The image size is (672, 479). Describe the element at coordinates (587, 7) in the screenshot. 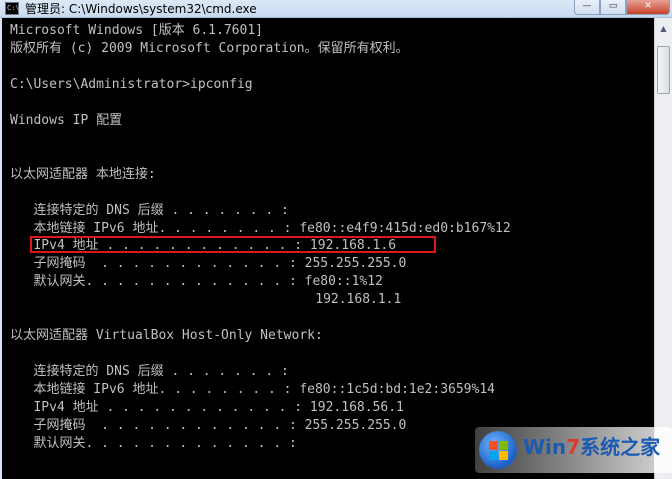

I see `minimize-button: —` at that location.